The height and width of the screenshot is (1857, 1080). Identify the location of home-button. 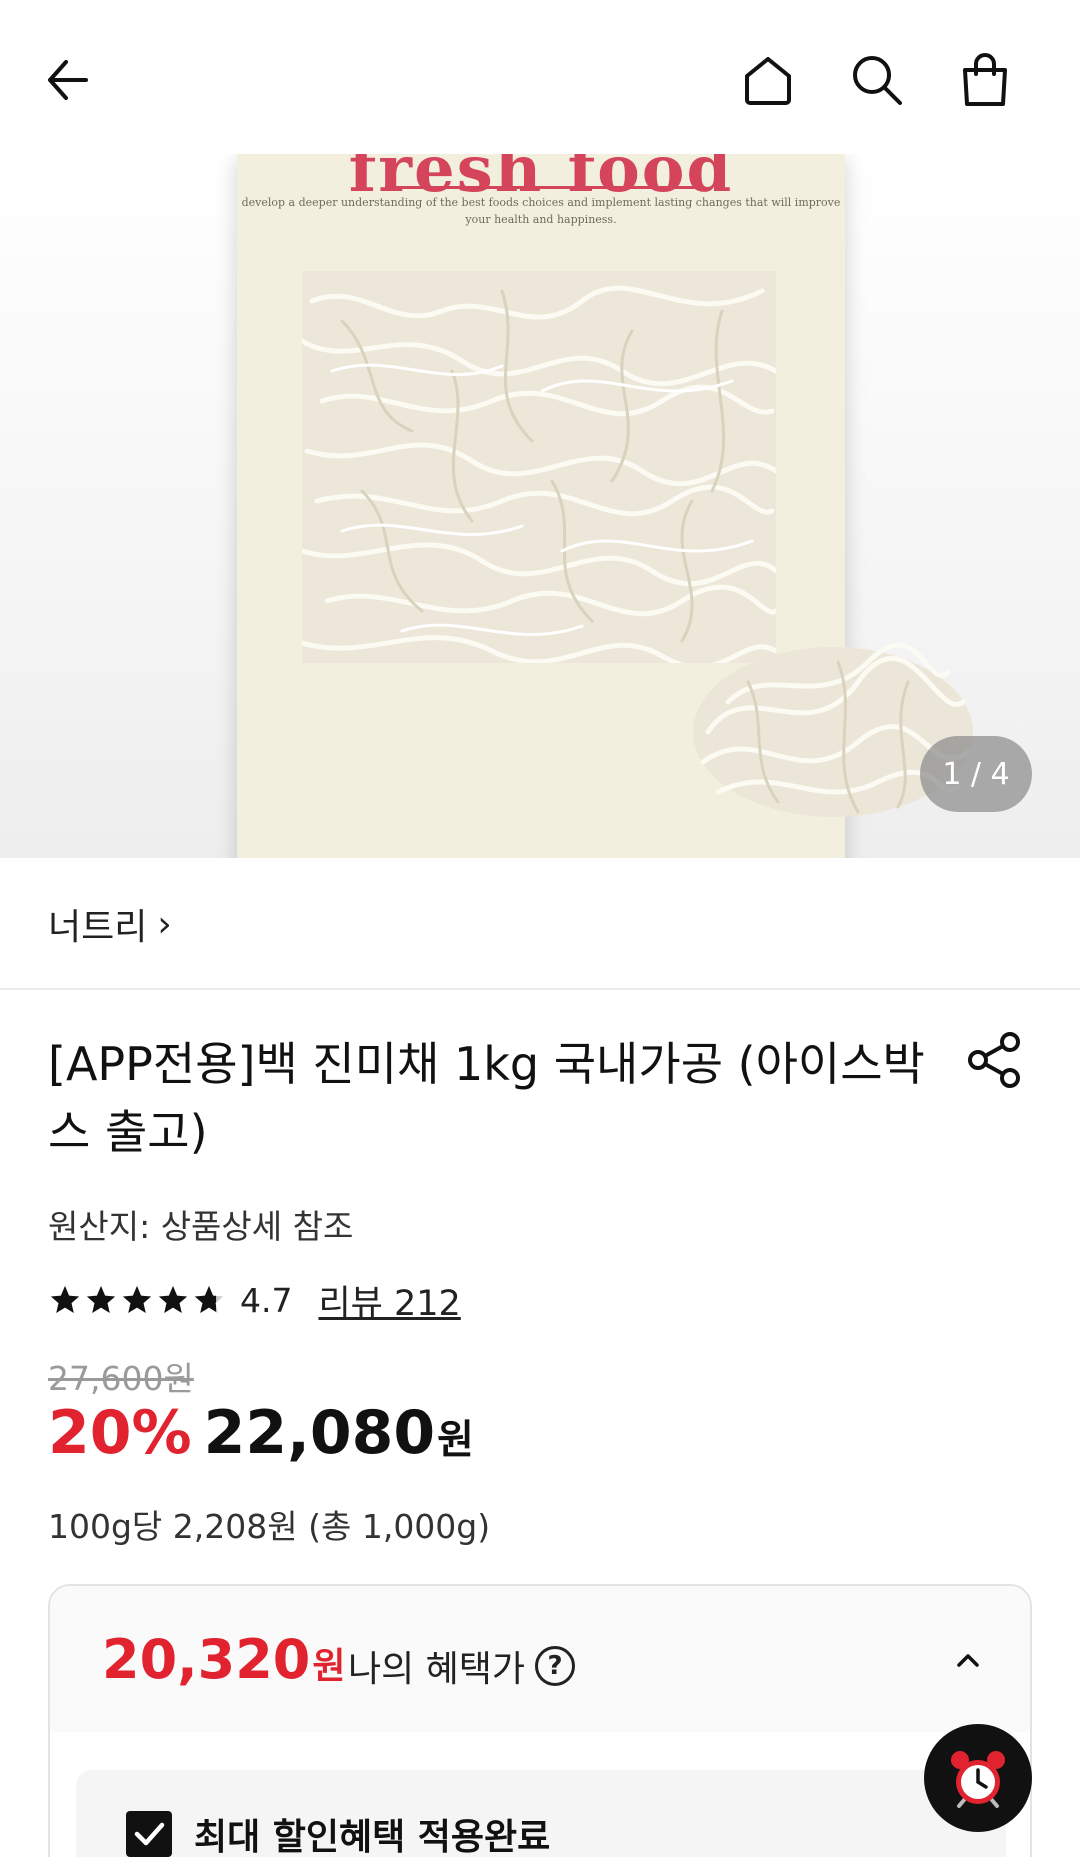
(768, 80).